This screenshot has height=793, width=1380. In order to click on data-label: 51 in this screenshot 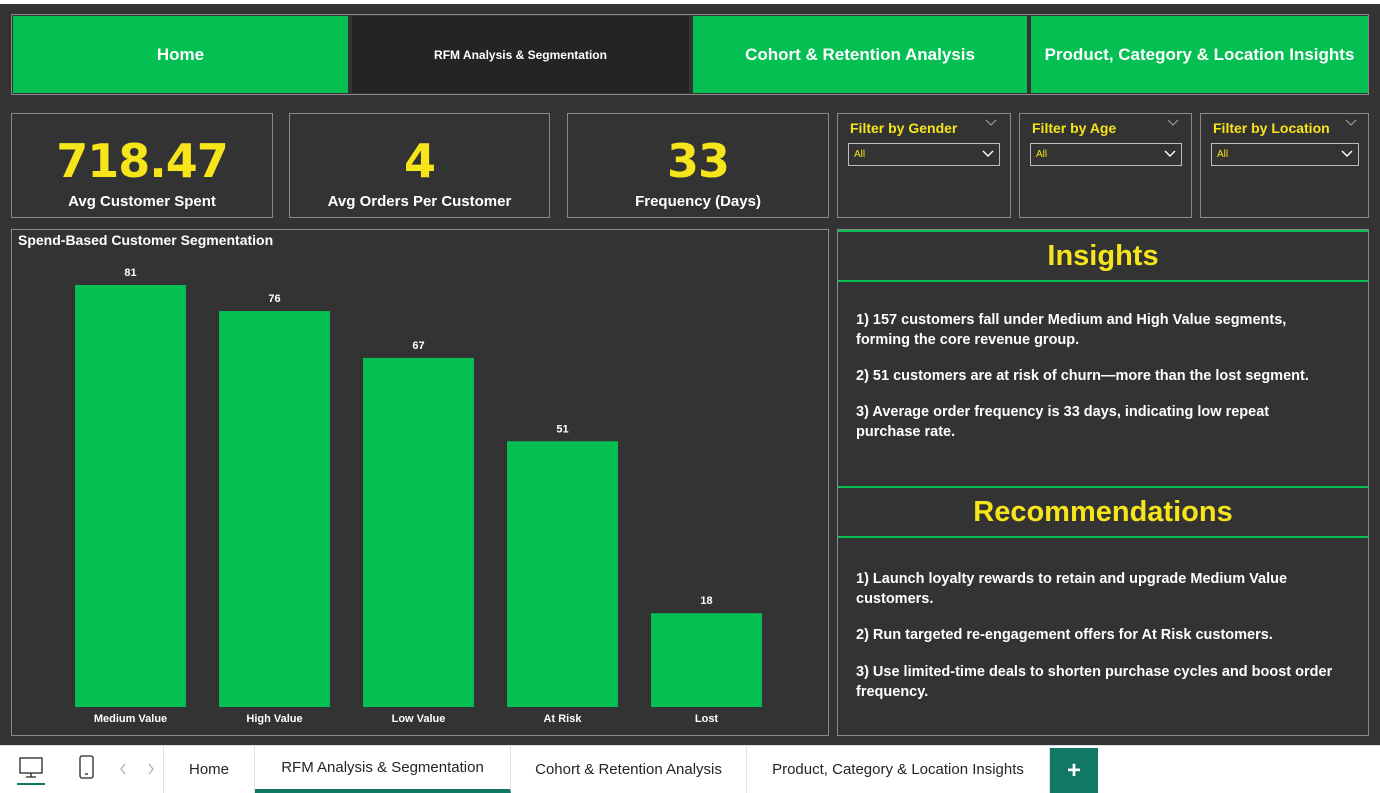, I will do `click(562, 429)`.